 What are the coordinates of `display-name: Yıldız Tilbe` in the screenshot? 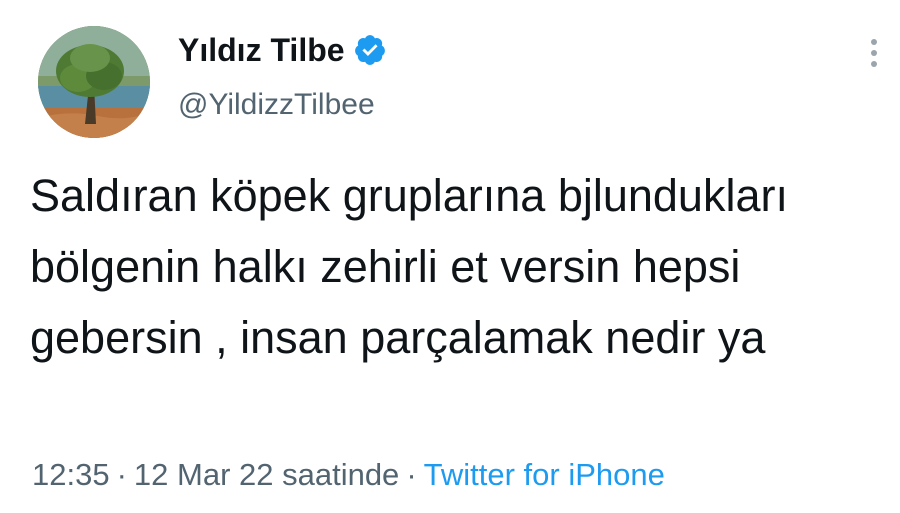 It's located at (261, 50).